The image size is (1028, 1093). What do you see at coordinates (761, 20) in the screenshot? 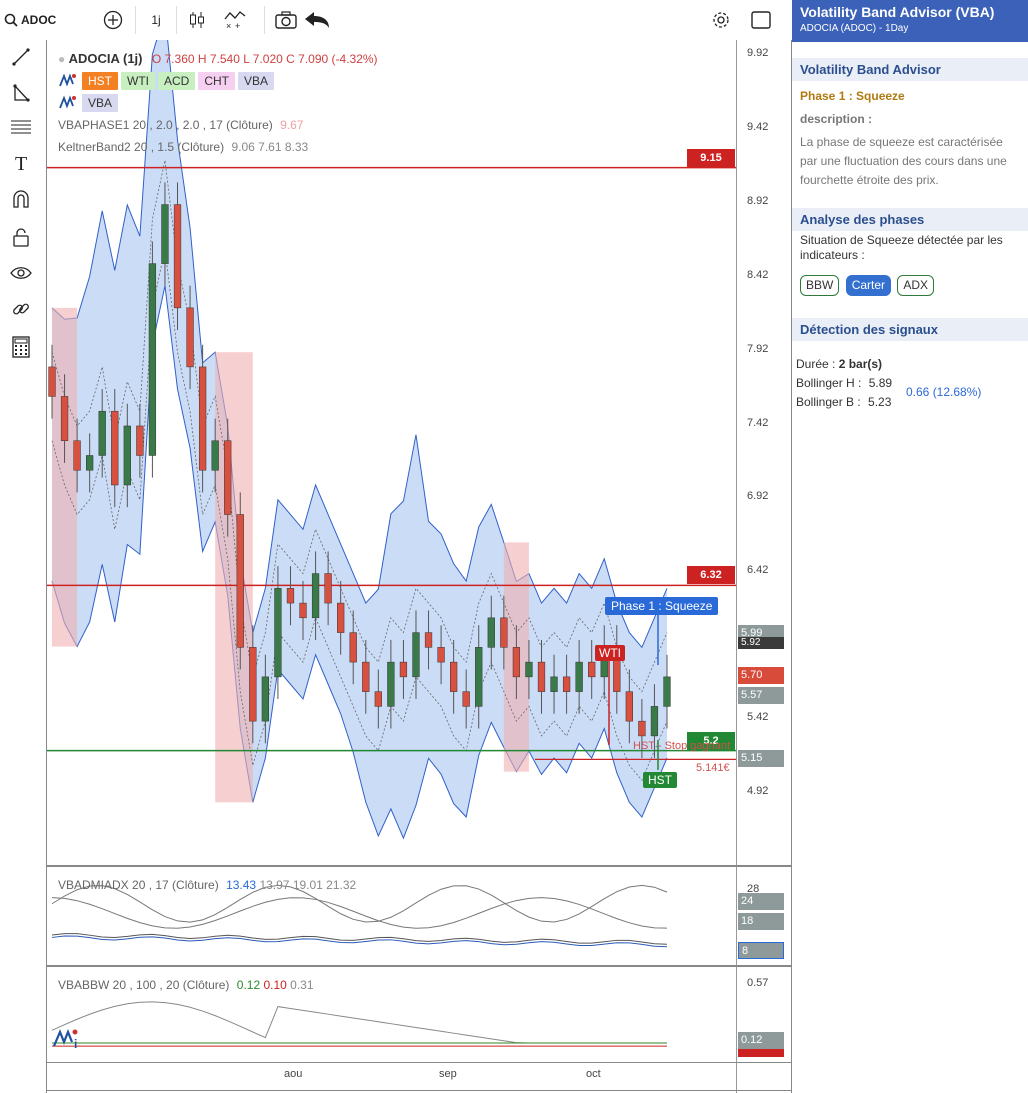
I see `fullscreen-button` at bounding box center [761, 20].